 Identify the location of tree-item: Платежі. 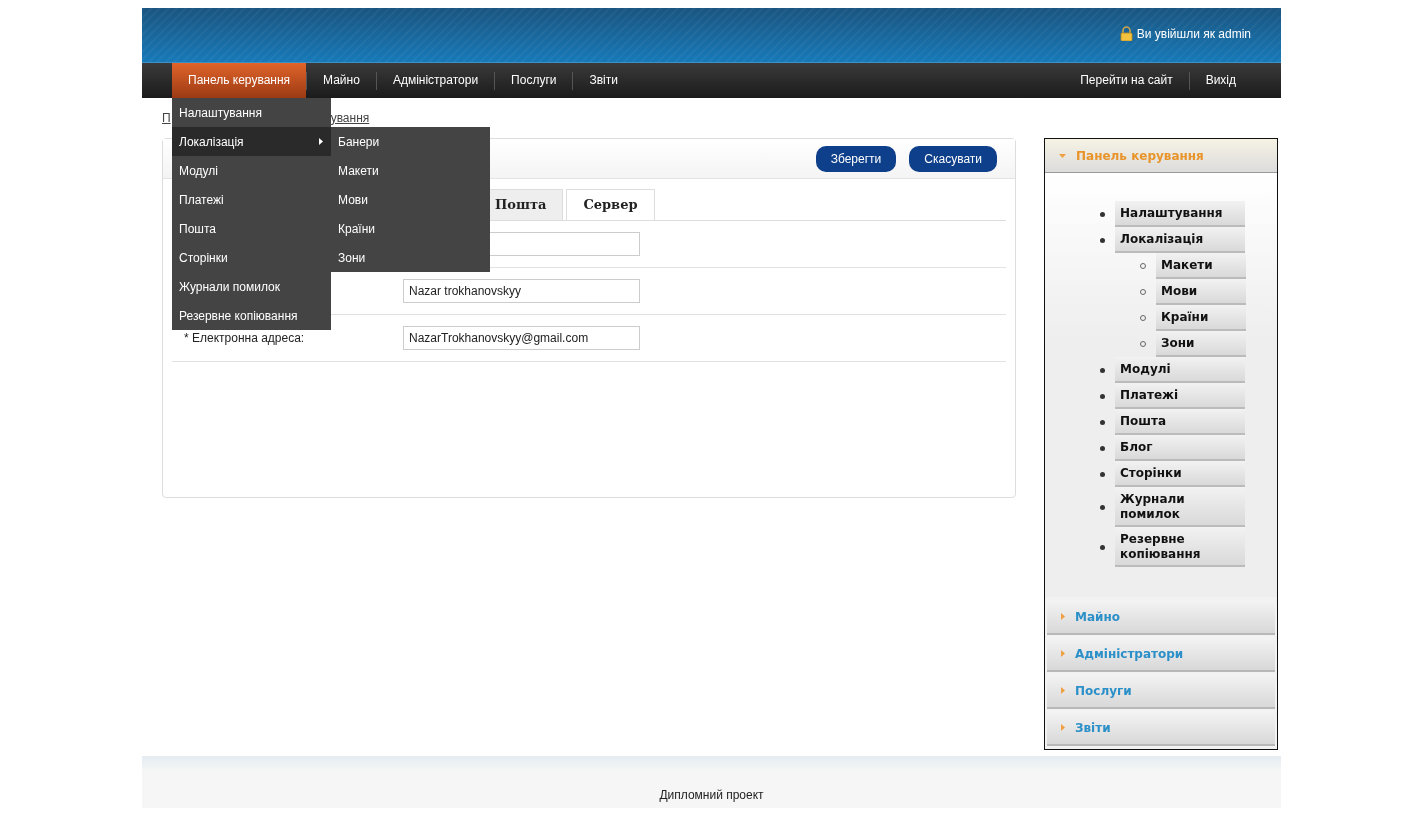
(1180, 396).